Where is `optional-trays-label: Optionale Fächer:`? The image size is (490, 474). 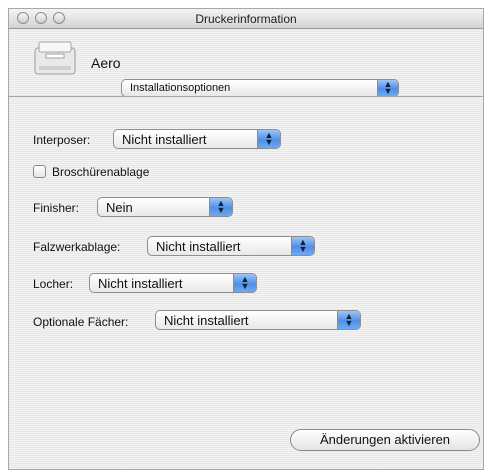
optional-trays-label: Optionale Fächer: is located at coordinates (81, 322).